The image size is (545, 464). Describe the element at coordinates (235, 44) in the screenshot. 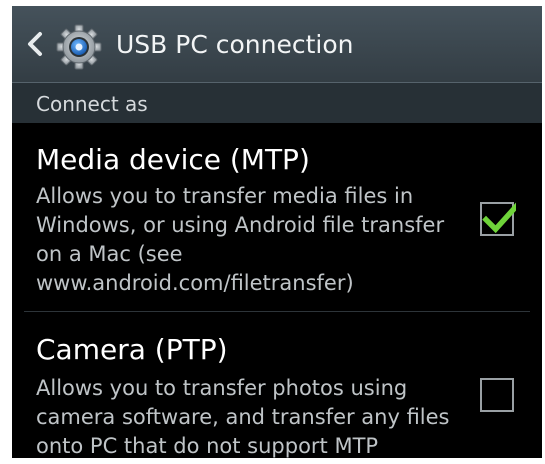

I see `page-title: USB PC connection` at that location.